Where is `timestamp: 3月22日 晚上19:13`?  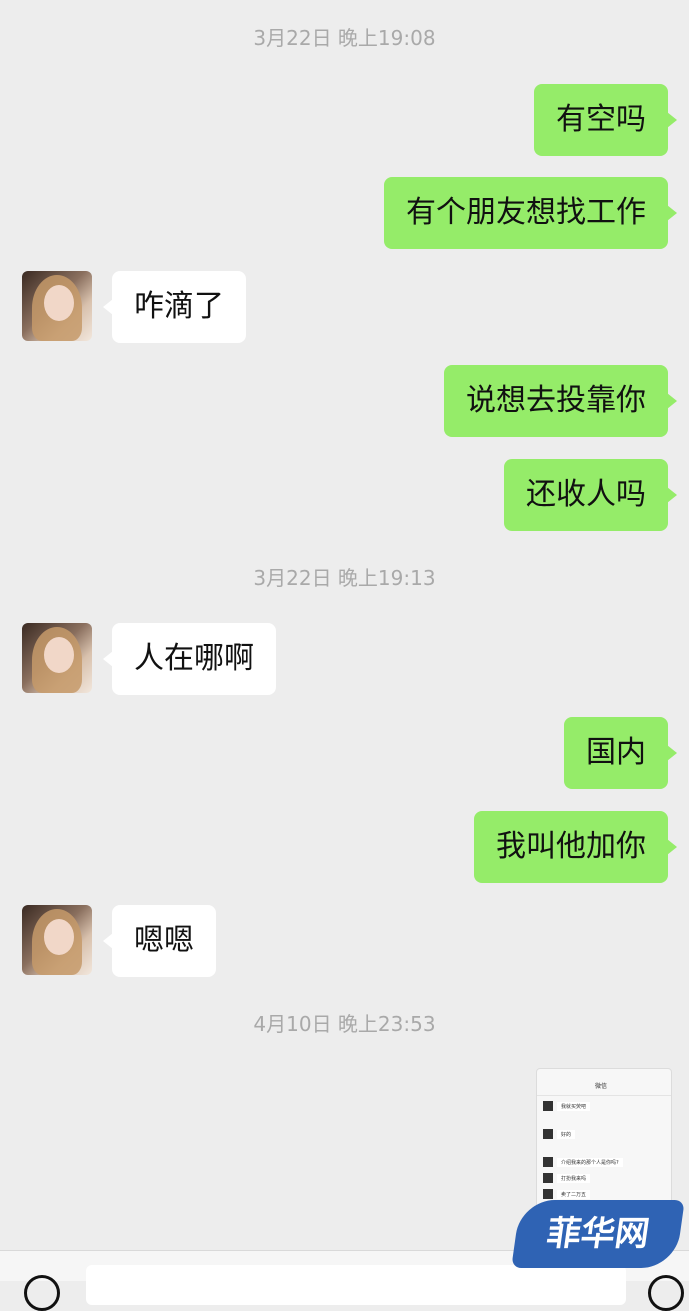
timestamp: 3月22日 晚上19:13 is located at coordinates (344, 578).